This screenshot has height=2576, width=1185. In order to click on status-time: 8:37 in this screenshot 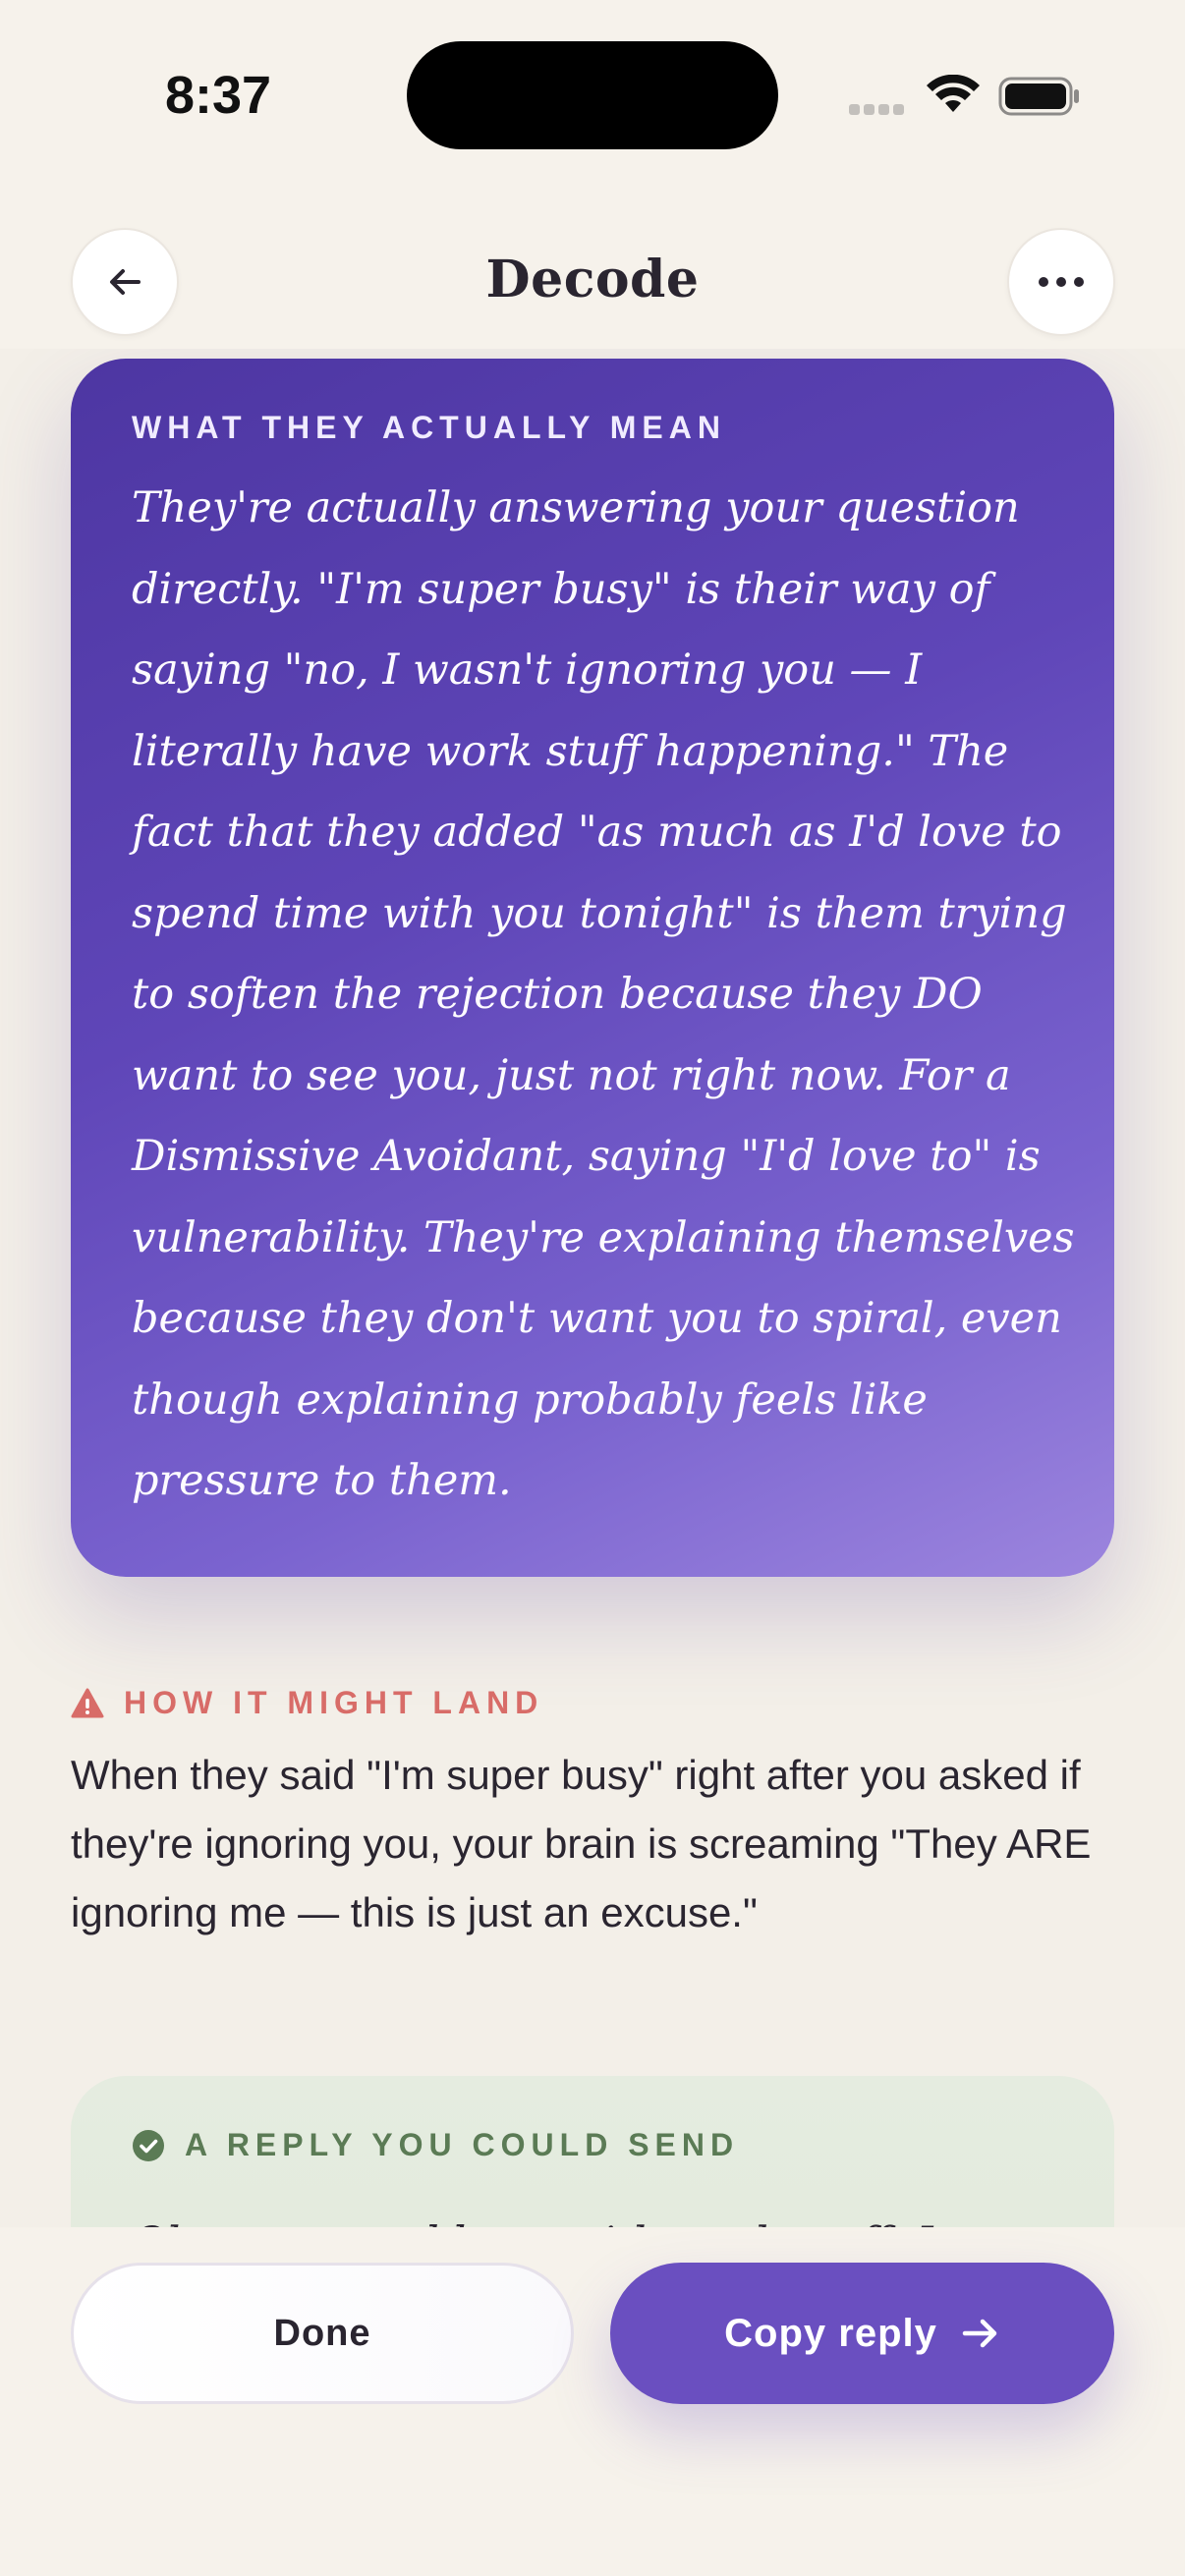, I will do `click(219, 95)`.